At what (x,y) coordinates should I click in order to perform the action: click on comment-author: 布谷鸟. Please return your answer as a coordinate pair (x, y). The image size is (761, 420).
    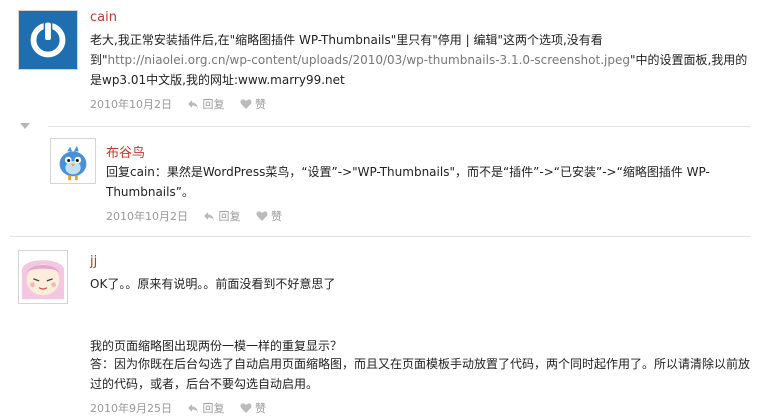
    Looking at the image, I should click on (125, 151).